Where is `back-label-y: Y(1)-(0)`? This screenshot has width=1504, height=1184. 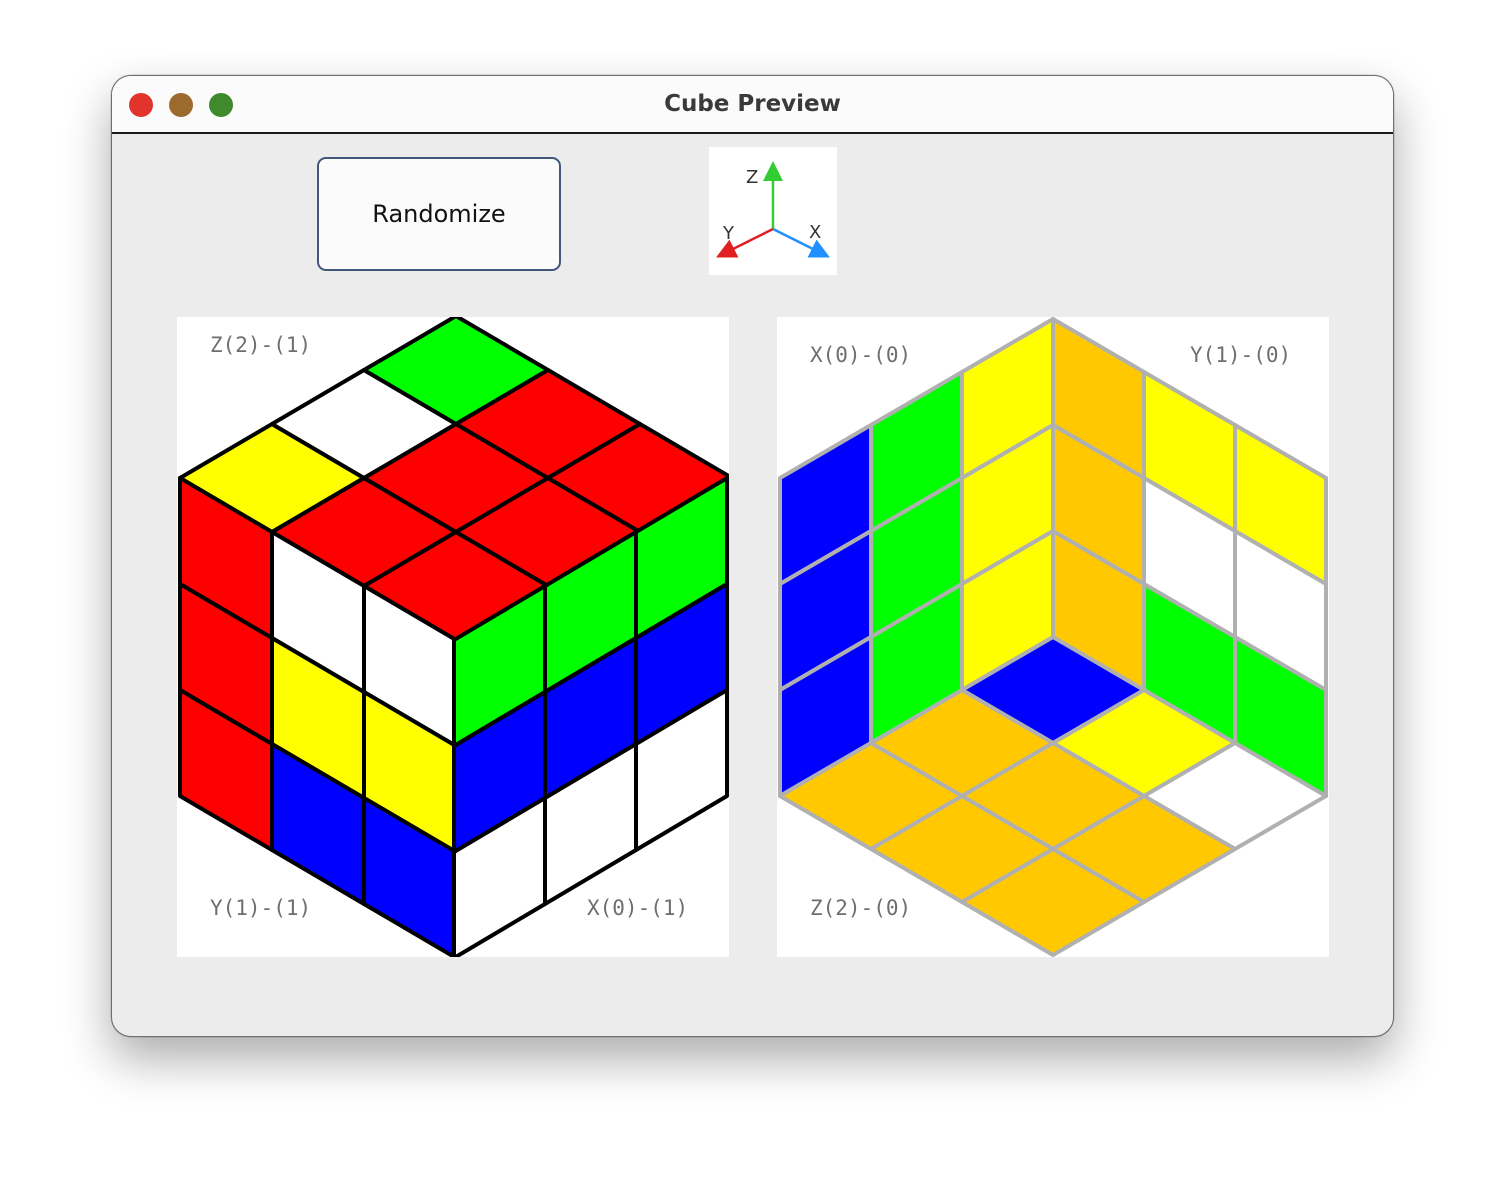 back-label-y: Y(1)-(0) is located at coordinates (1241, 355).